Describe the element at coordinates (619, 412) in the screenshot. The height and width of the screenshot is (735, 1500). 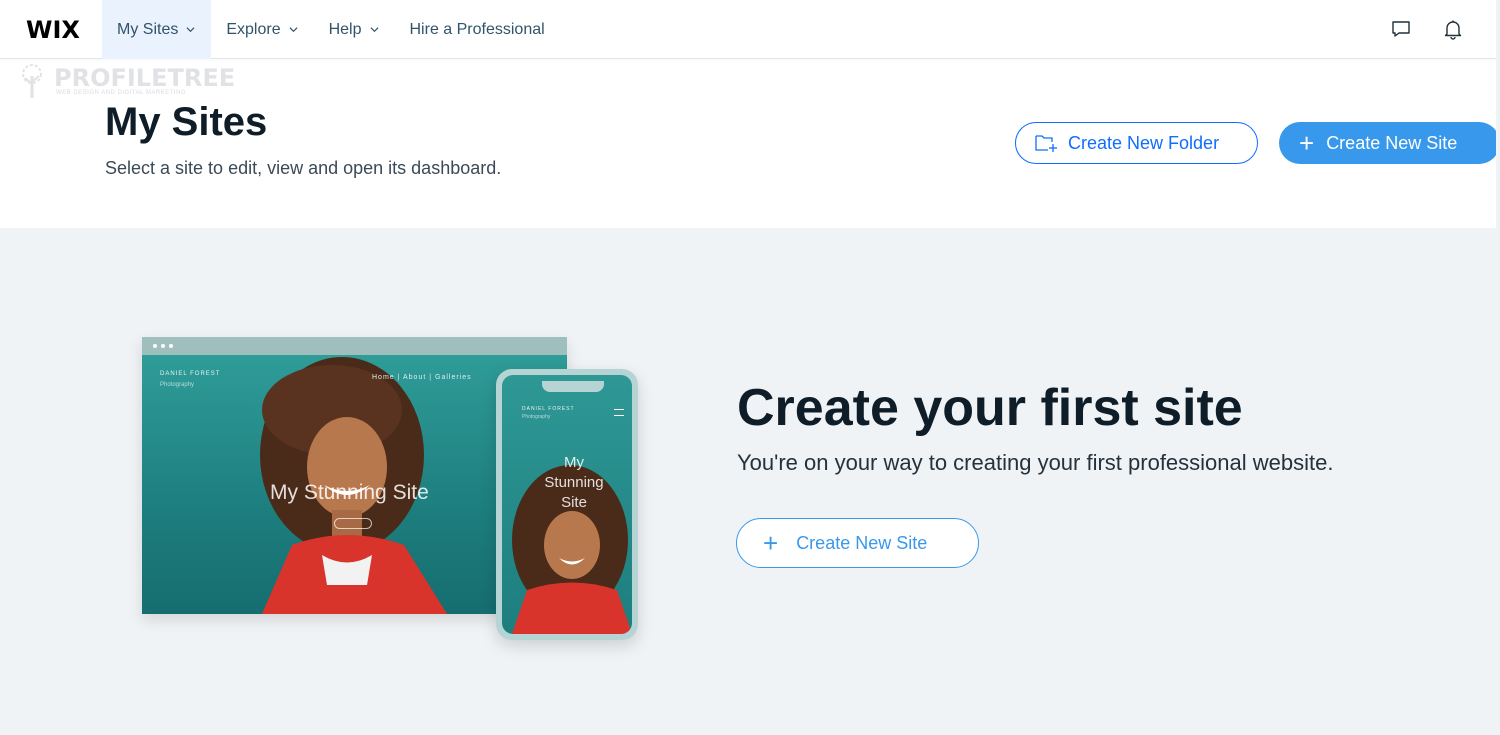
I see `hamburger-icon` at that location.